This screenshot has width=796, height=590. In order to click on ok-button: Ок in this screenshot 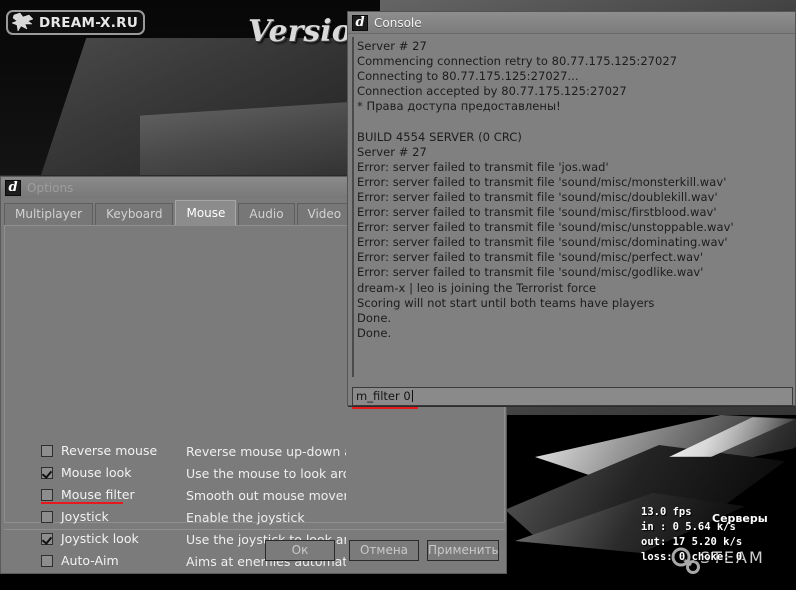, I will do `click(300, 550)`.